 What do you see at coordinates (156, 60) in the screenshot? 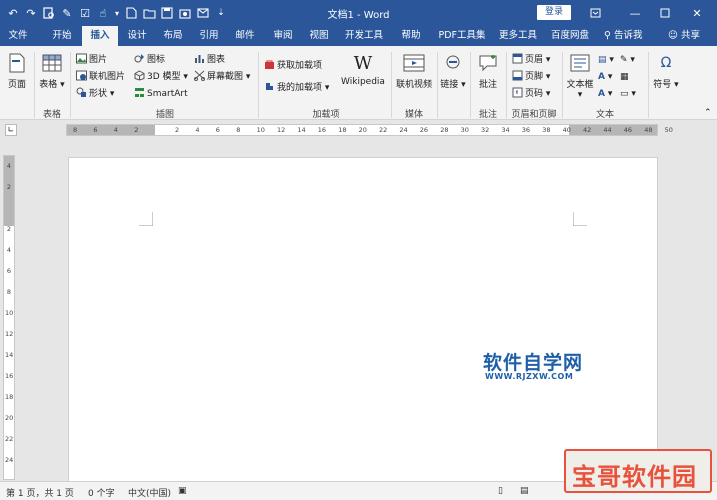
I see `icons-label: 图标` at bounding box center [156, 60].